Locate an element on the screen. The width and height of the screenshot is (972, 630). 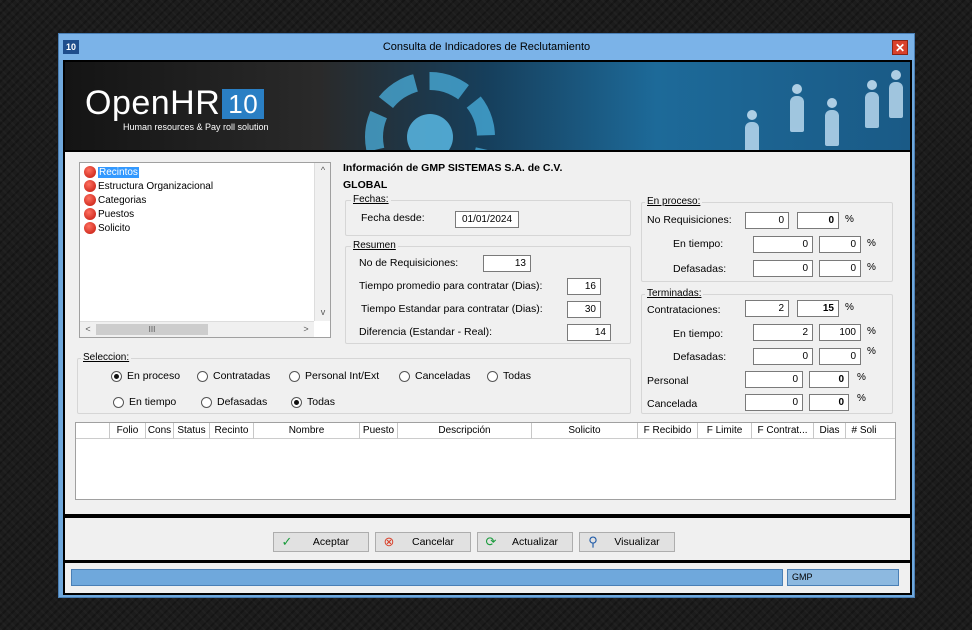
tree-item-puestos: Puestos is located at coordinates (109, 214).